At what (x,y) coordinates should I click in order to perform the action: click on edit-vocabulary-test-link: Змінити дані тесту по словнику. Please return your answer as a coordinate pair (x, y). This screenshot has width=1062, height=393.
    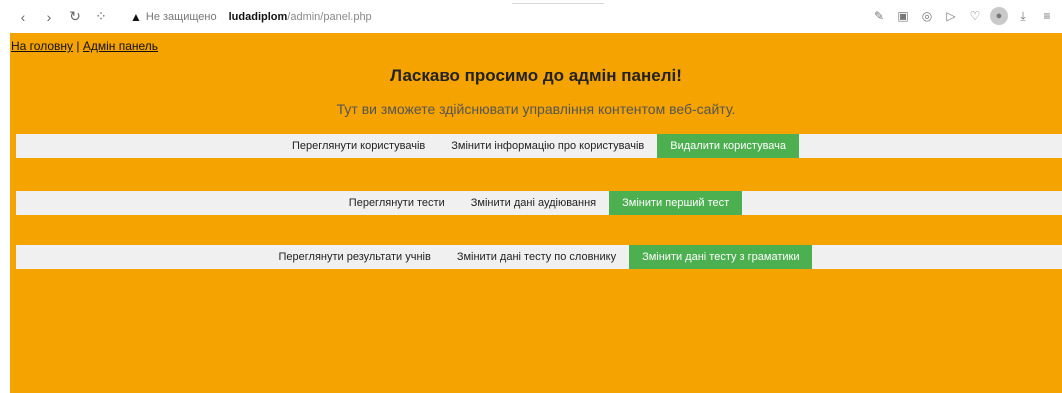
    Looking at the image, I should click on (536, 257).